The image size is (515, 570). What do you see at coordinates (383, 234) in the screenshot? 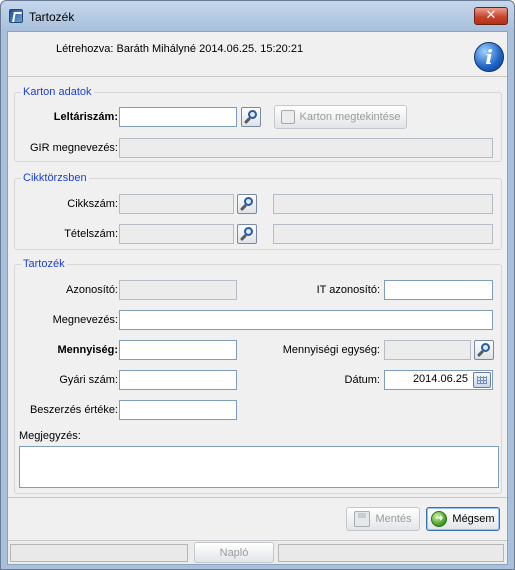
I see `tetelszam-description-field` at bounding box center [383, 234].